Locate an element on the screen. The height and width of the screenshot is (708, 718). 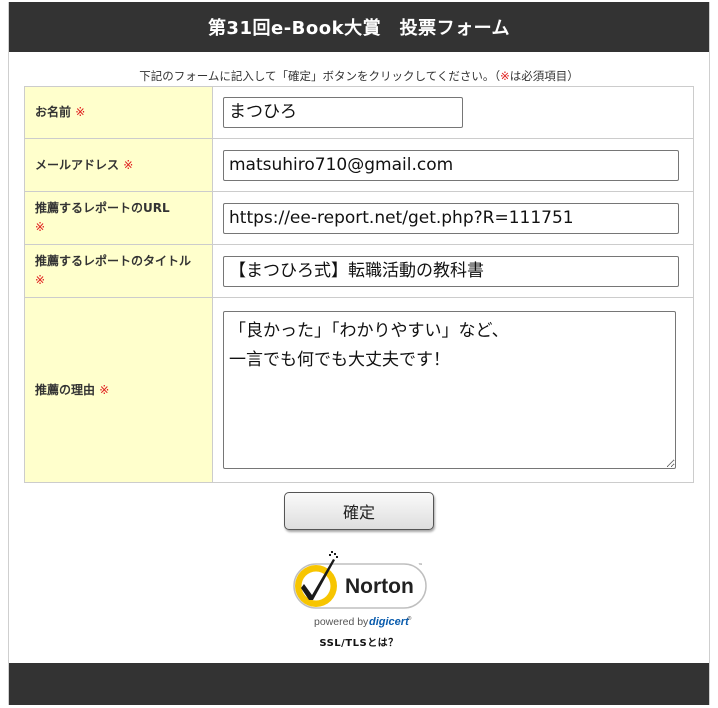
report-title-input: 【まつひろ式】転職活動の教科書 is located at coordinates (451, 271).